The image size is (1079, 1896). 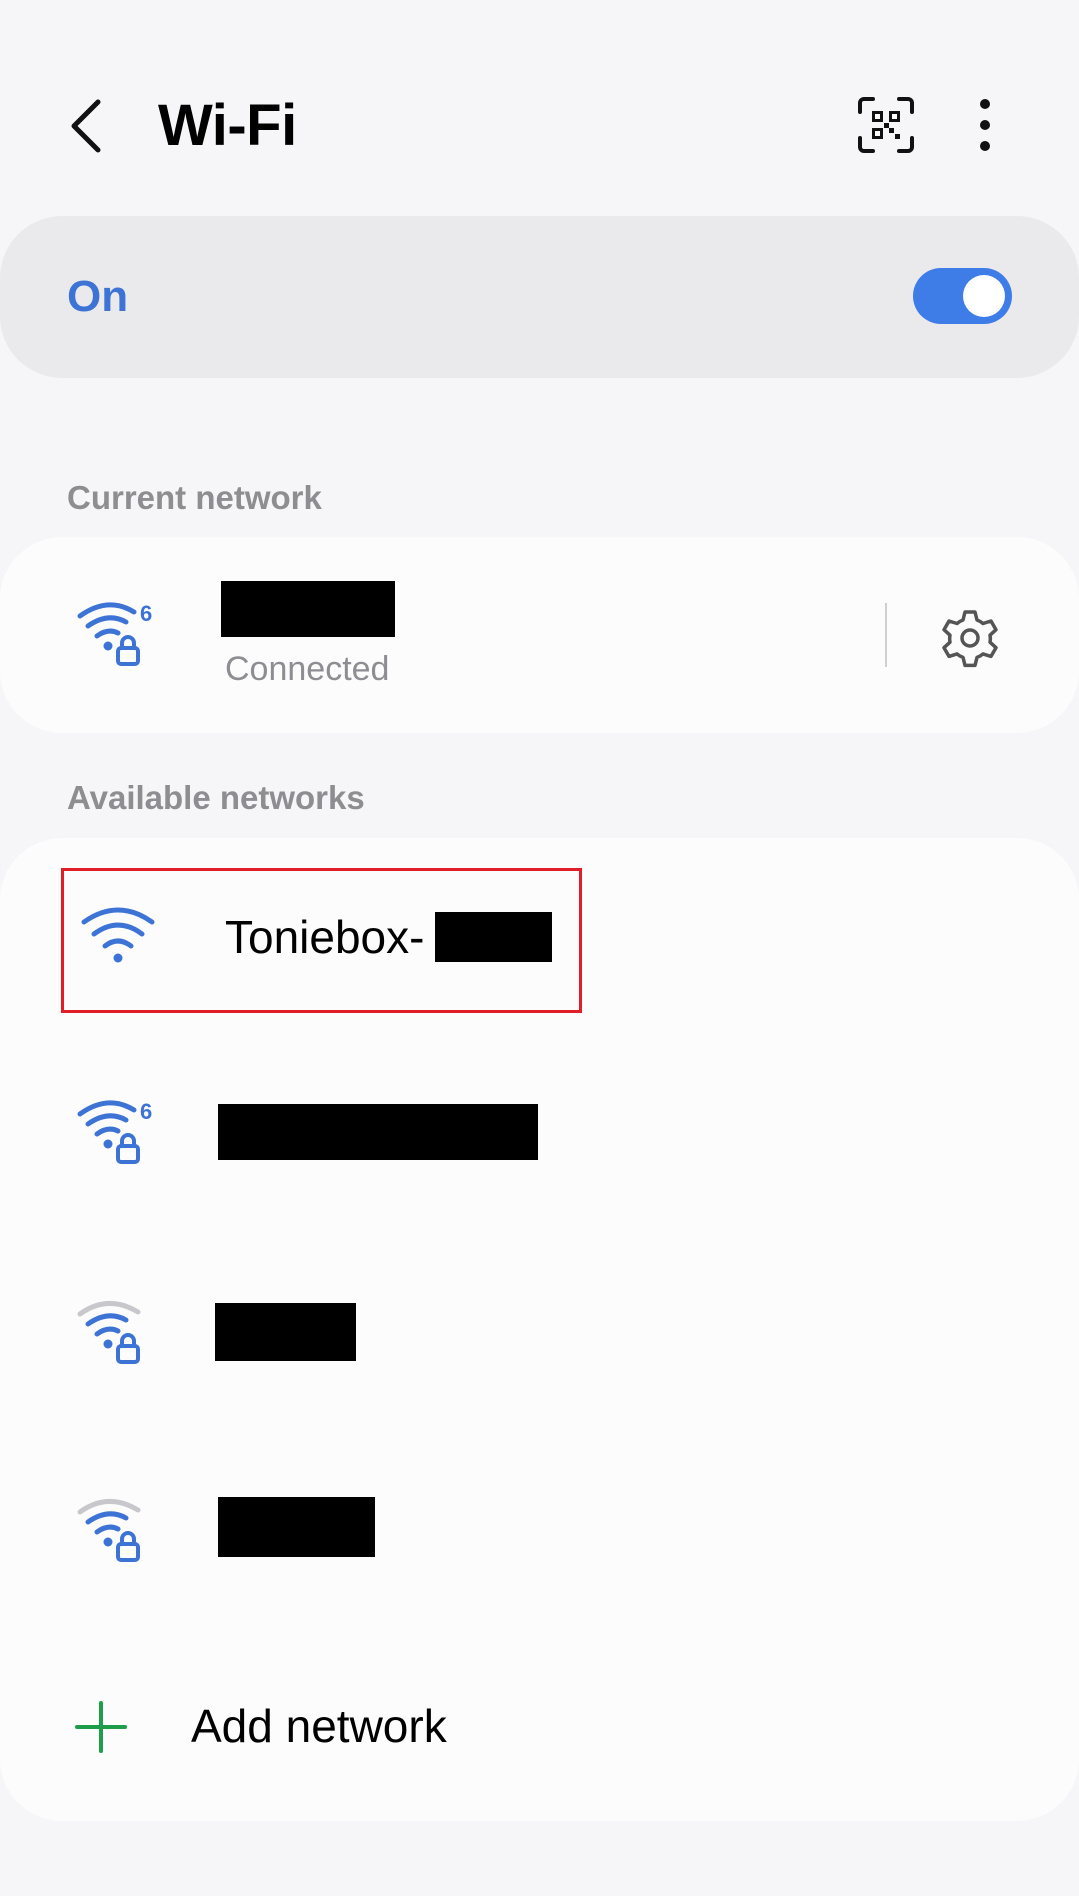 I want to click on highlight-box, so click(x=321, y=940).